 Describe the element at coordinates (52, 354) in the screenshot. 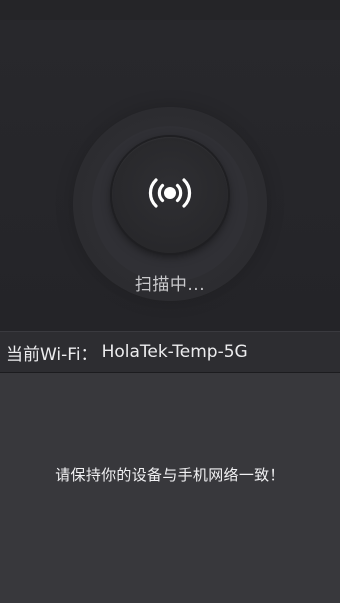

I see `current-wifi-label: 当前Wi-Fi：` at that location.